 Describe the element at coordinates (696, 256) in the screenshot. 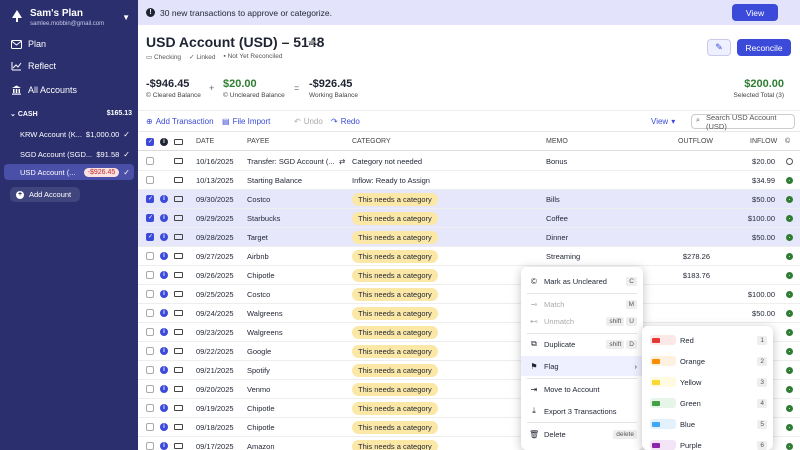

I see `row-outflow: $278.26` at that location.